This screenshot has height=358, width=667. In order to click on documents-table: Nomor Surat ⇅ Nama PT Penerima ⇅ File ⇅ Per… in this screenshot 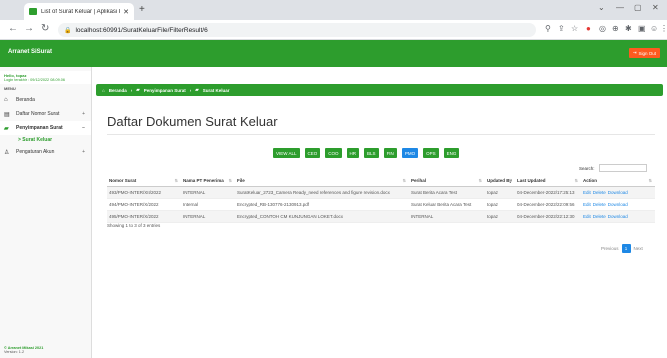, I will do `click(381, 199)`.